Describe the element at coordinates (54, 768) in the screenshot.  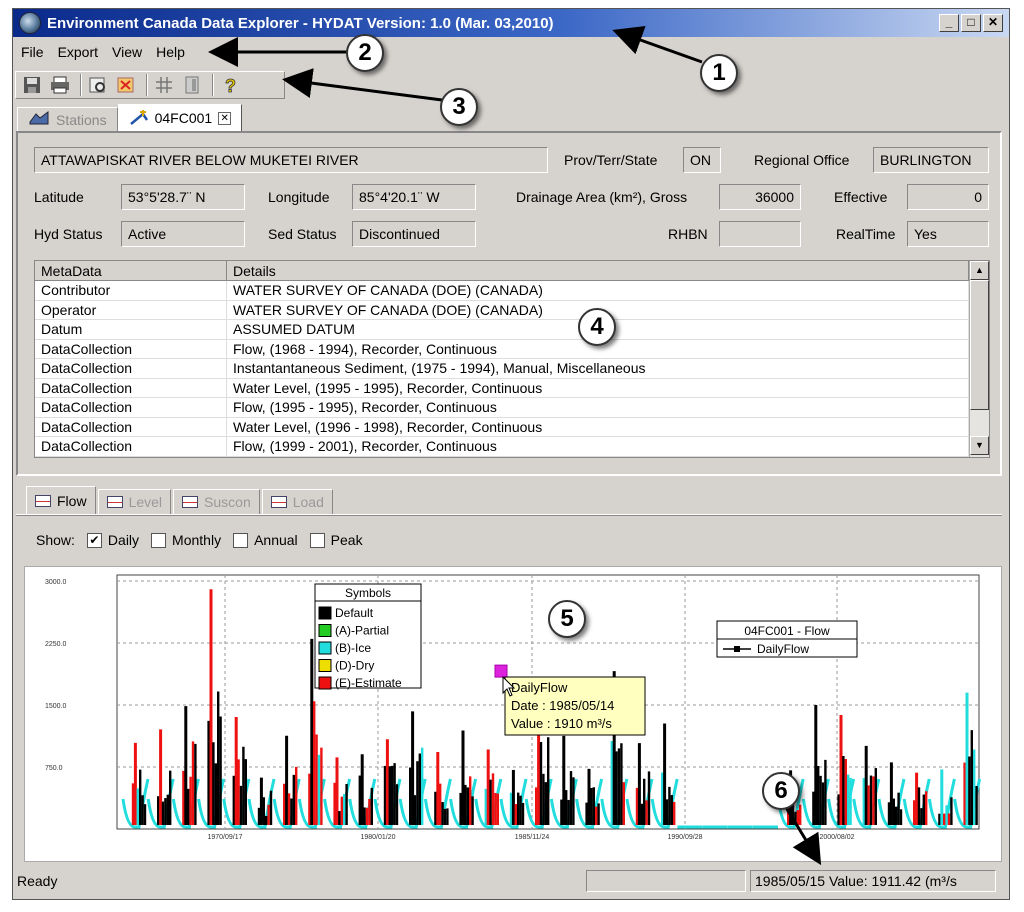
I see `y-tick-label: 750.0` at that location.